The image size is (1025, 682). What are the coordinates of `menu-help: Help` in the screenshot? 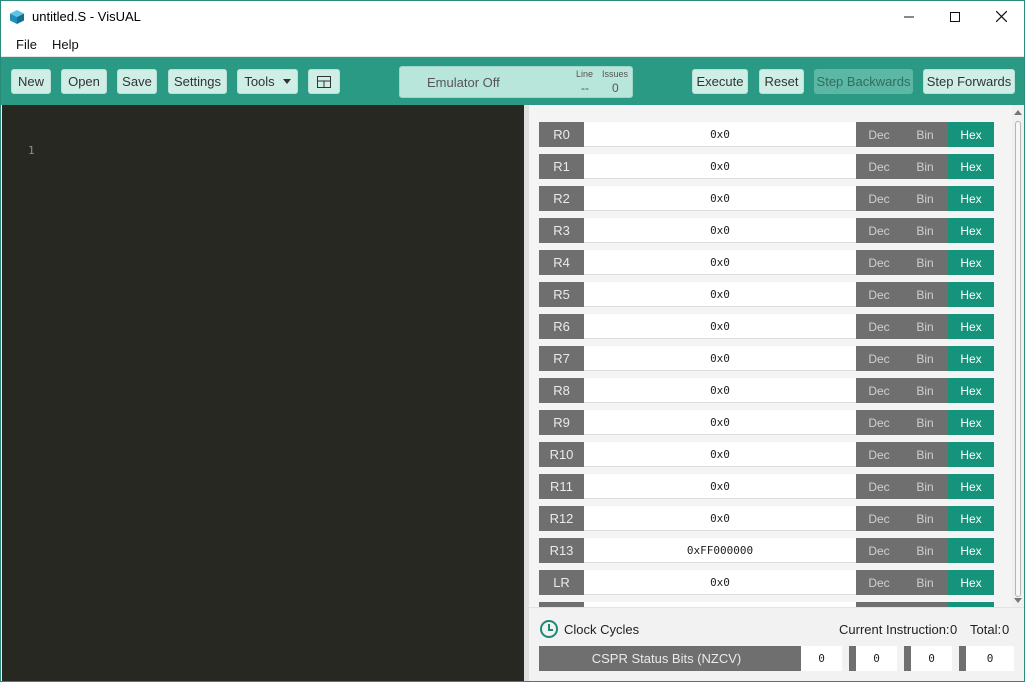 It's located at (68, 44).